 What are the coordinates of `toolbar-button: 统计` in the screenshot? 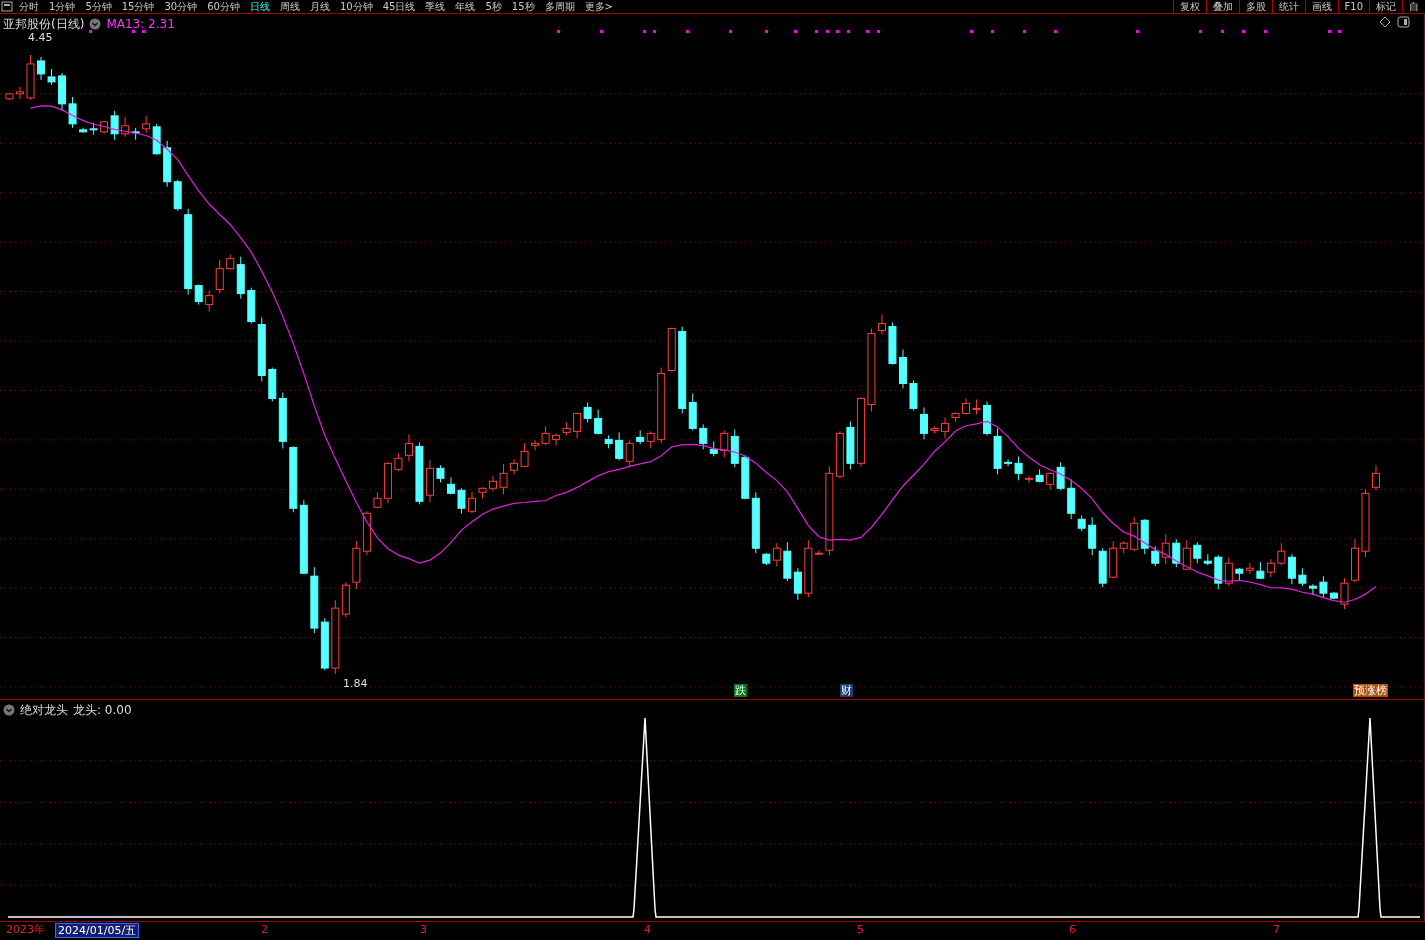 It's located at (1288, 6).